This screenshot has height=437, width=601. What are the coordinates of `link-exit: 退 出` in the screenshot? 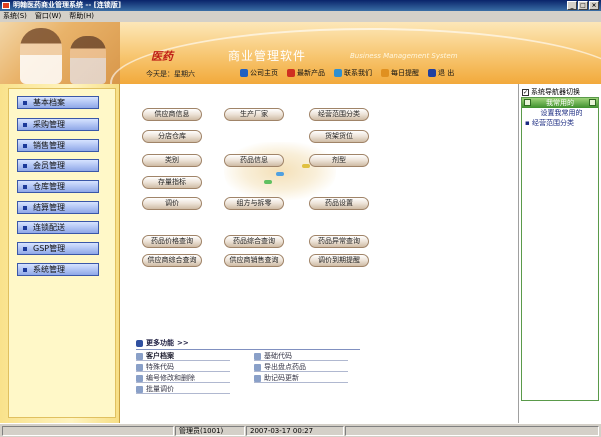 It's located at (441, 73).